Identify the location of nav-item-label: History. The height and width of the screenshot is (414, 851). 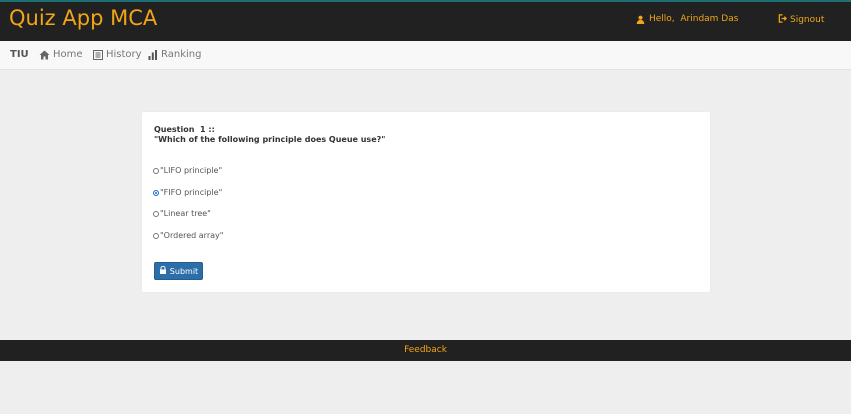
(124, 54).